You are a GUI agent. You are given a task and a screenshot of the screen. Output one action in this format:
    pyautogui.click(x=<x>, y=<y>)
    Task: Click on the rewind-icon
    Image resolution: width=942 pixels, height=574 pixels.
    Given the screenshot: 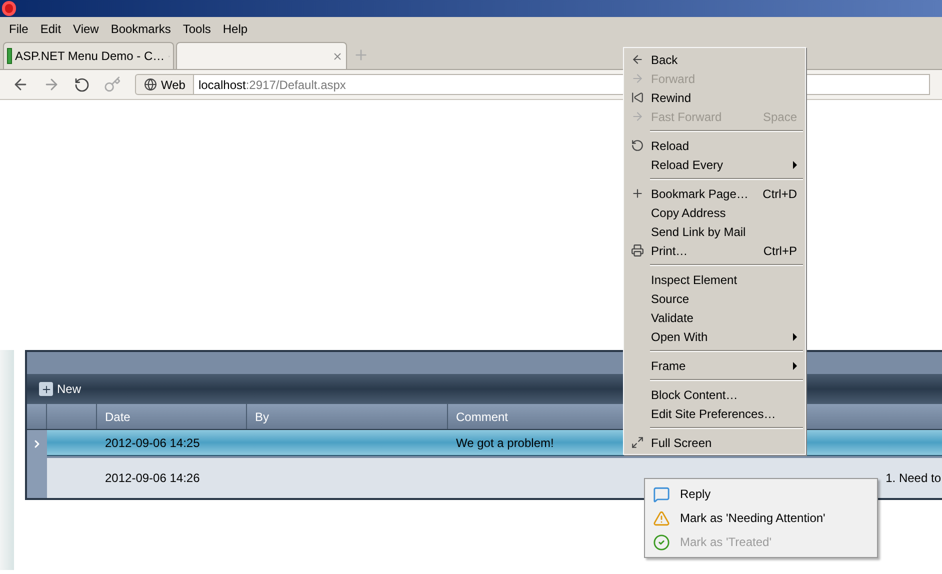 What is the action you would take?
    pyautogui.click(x=637, y=97)
    